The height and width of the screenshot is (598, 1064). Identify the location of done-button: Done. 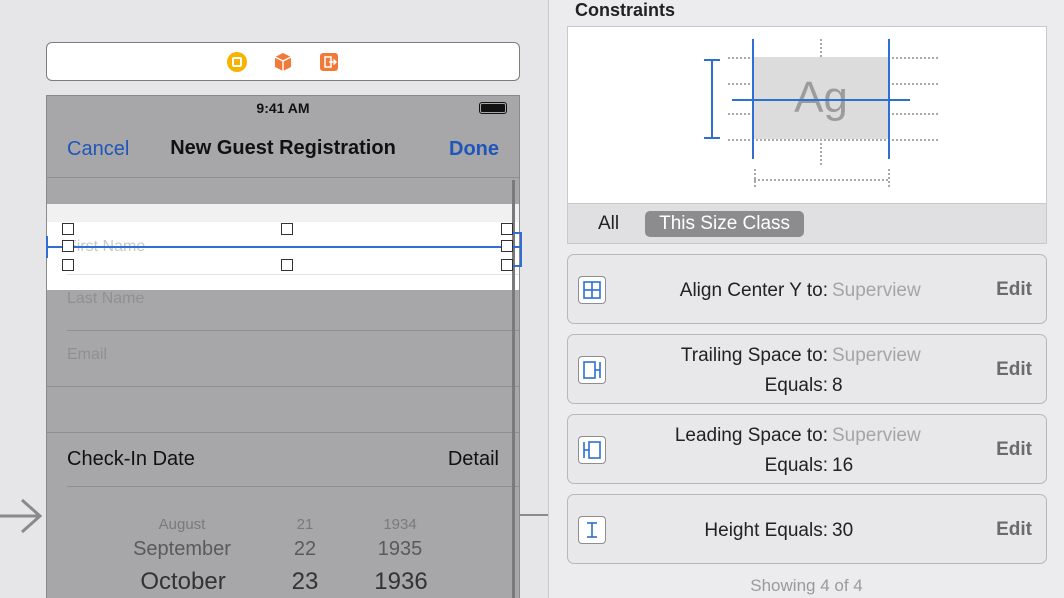
(474, 149).